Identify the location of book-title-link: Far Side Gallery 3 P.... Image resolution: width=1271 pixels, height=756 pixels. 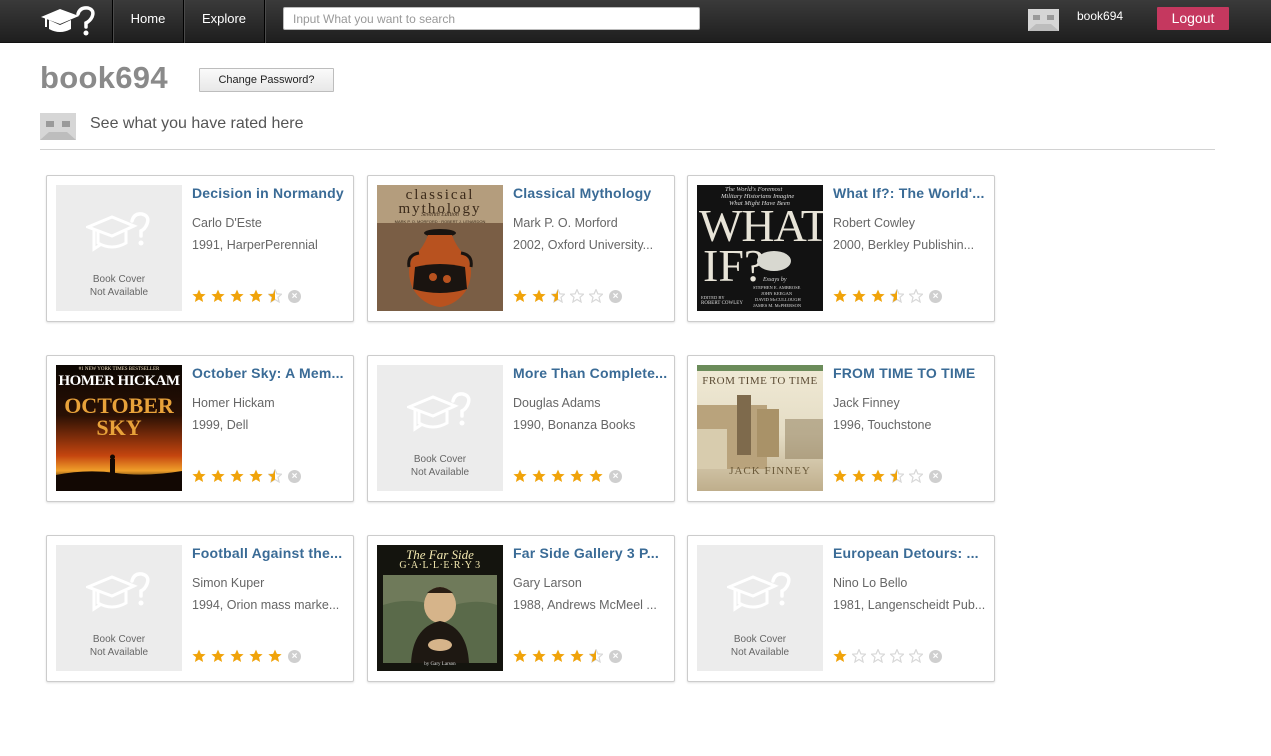
(592, 553).